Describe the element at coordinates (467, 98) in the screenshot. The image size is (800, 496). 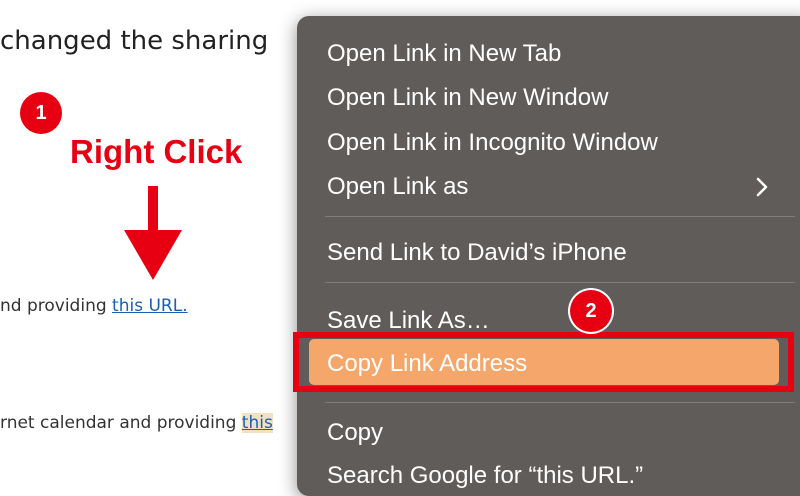
I see `menu-item-open-new-window: Open Link in New Window` at that location.